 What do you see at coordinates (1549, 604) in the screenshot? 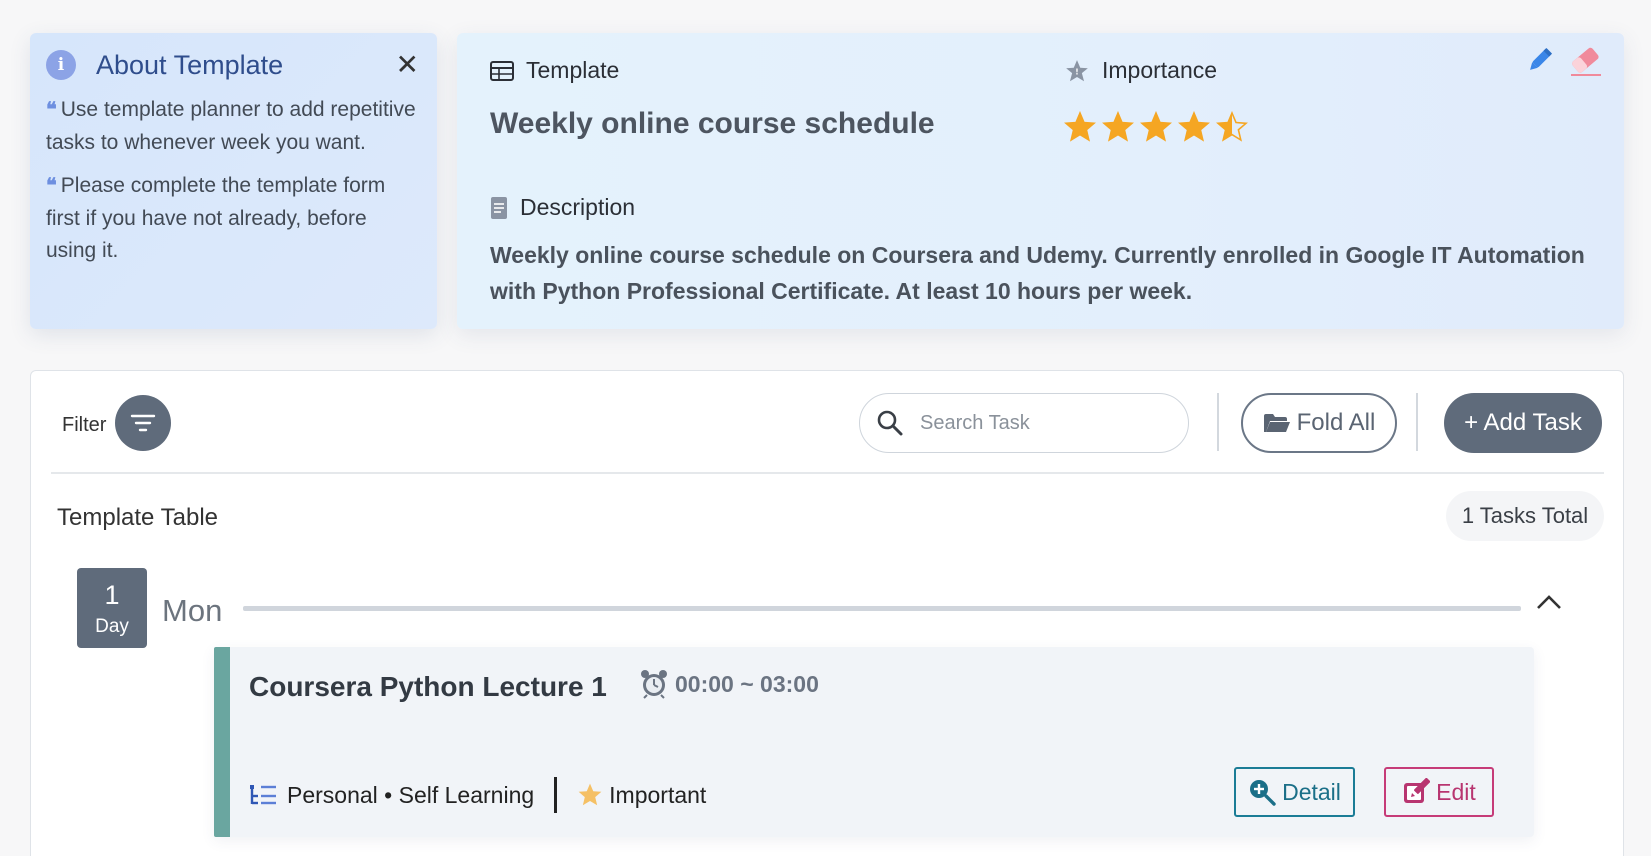
I see `chevron-up-icon` at bounding box center [1549, 604].